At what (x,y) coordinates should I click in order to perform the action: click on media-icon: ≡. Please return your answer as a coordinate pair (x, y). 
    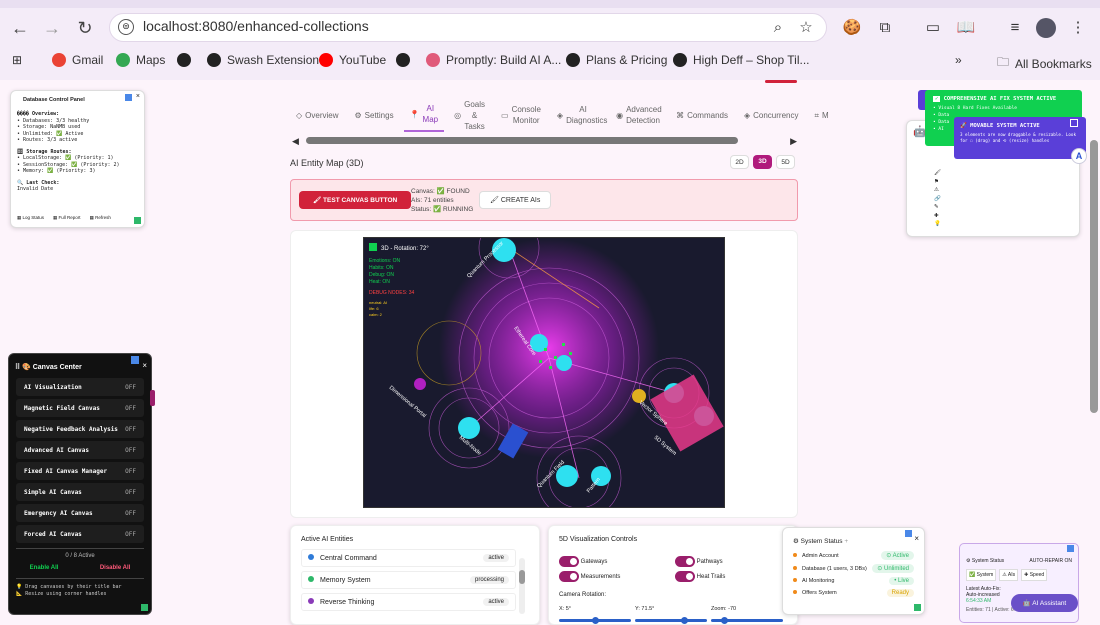
    Looking at the image, I should click on (1015, 28).